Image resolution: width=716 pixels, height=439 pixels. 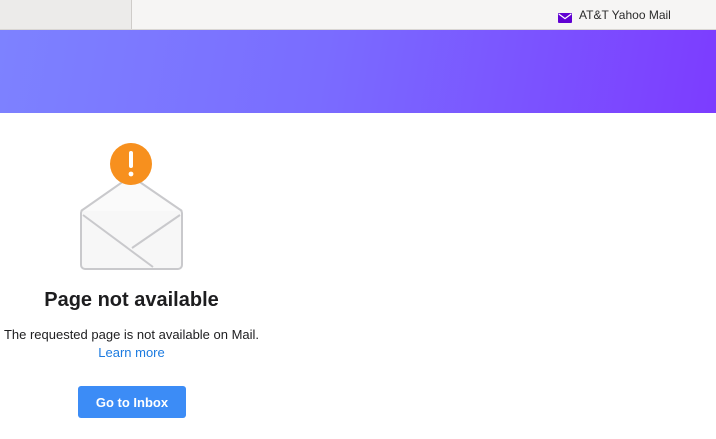 I want to click on browser-tab-bar: AT&T Yahoo Mail, so click(x=358, y=15).